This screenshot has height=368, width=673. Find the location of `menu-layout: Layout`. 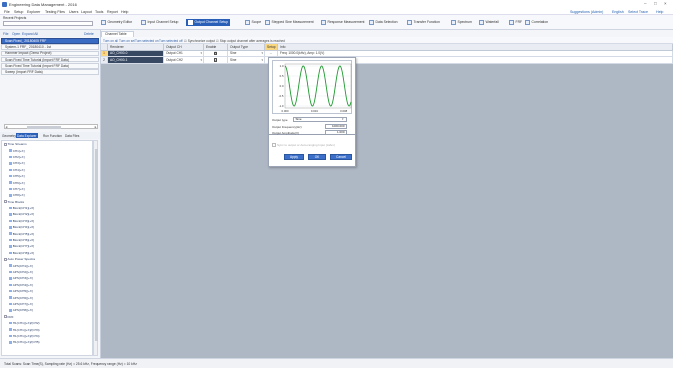

menu-layout: Layout is located at coordinates (86, 12).